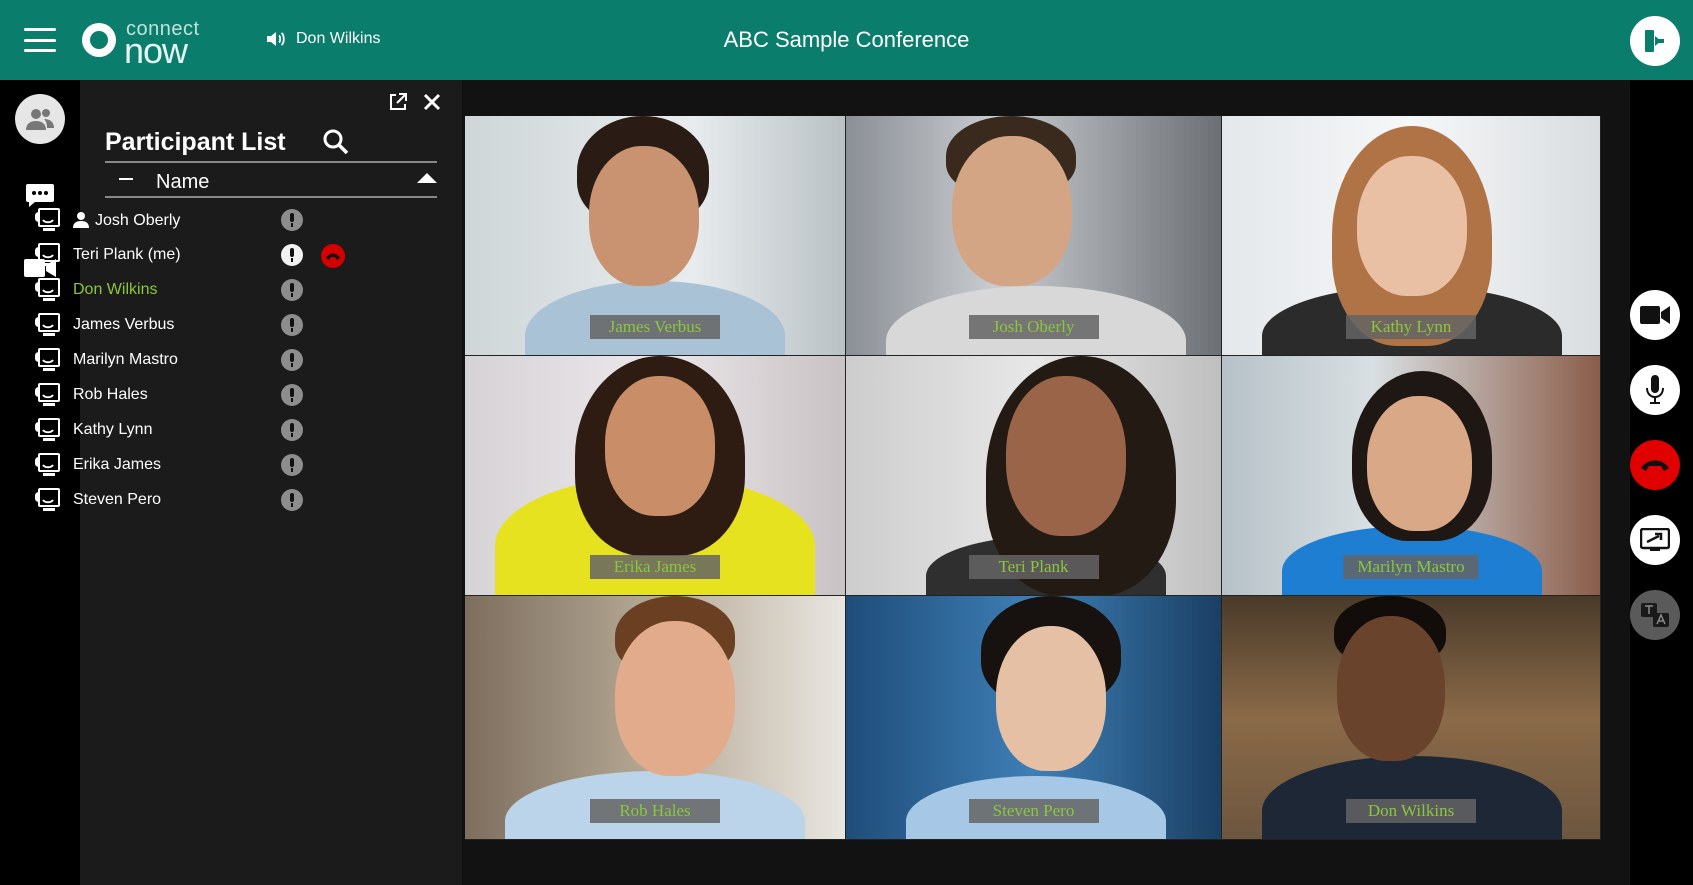 The width and height of the screenshot is (1693, 885). What do you see at coordinates (117, 499) in the screenshot?
I see `participant-name: Steven Pero` at bounding box center [117, 499].